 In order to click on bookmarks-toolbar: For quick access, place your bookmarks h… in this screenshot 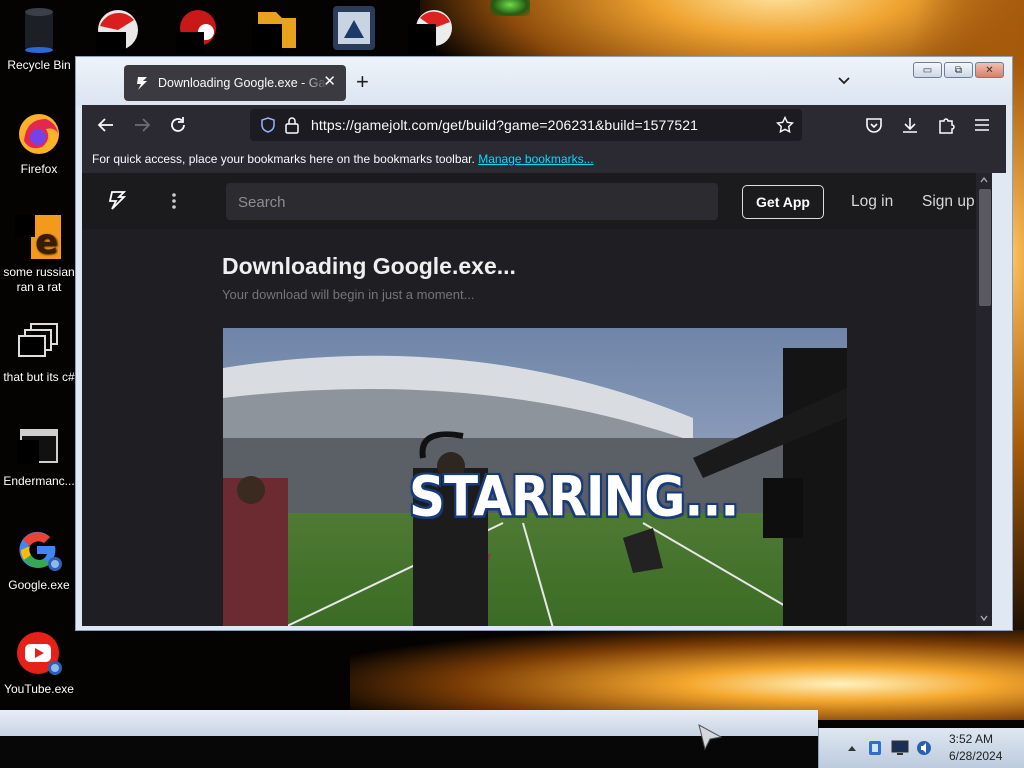, I will do `click(544, 159)`.